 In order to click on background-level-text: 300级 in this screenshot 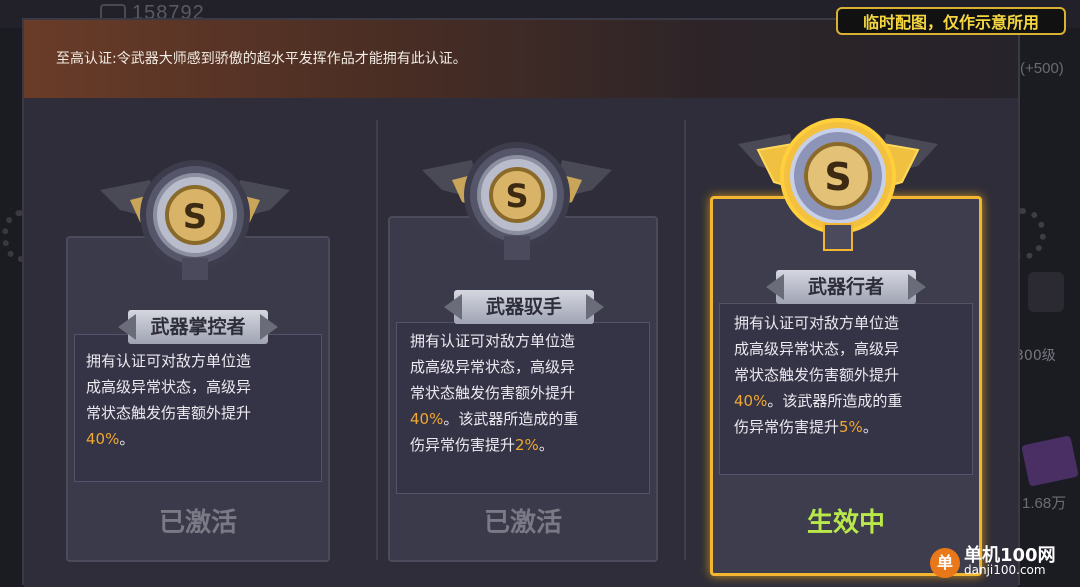, I will do `click(1035, 356)`.